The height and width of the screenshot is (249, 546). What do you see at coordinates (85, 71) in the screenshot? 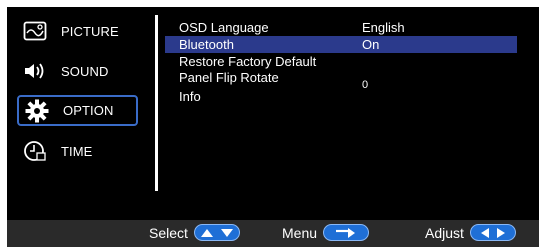
I see `menu-item-label: SOUND` at bounding box center [85, 71].